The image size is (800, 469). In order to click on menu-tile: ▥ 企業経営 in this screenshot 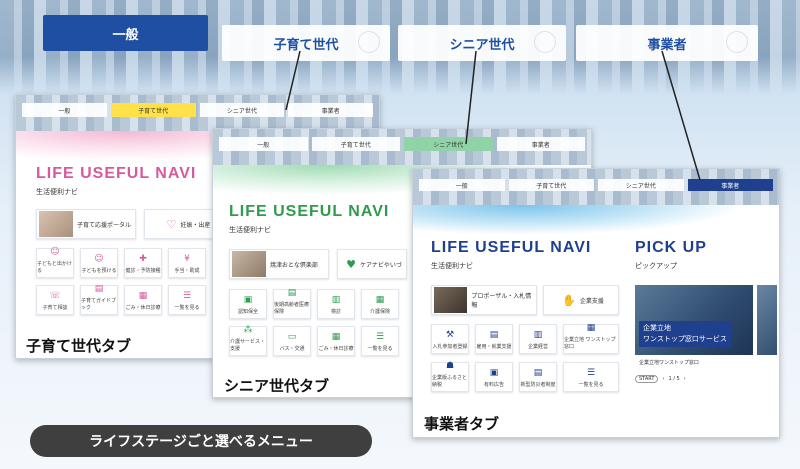, I will do `click(538, 339)`.